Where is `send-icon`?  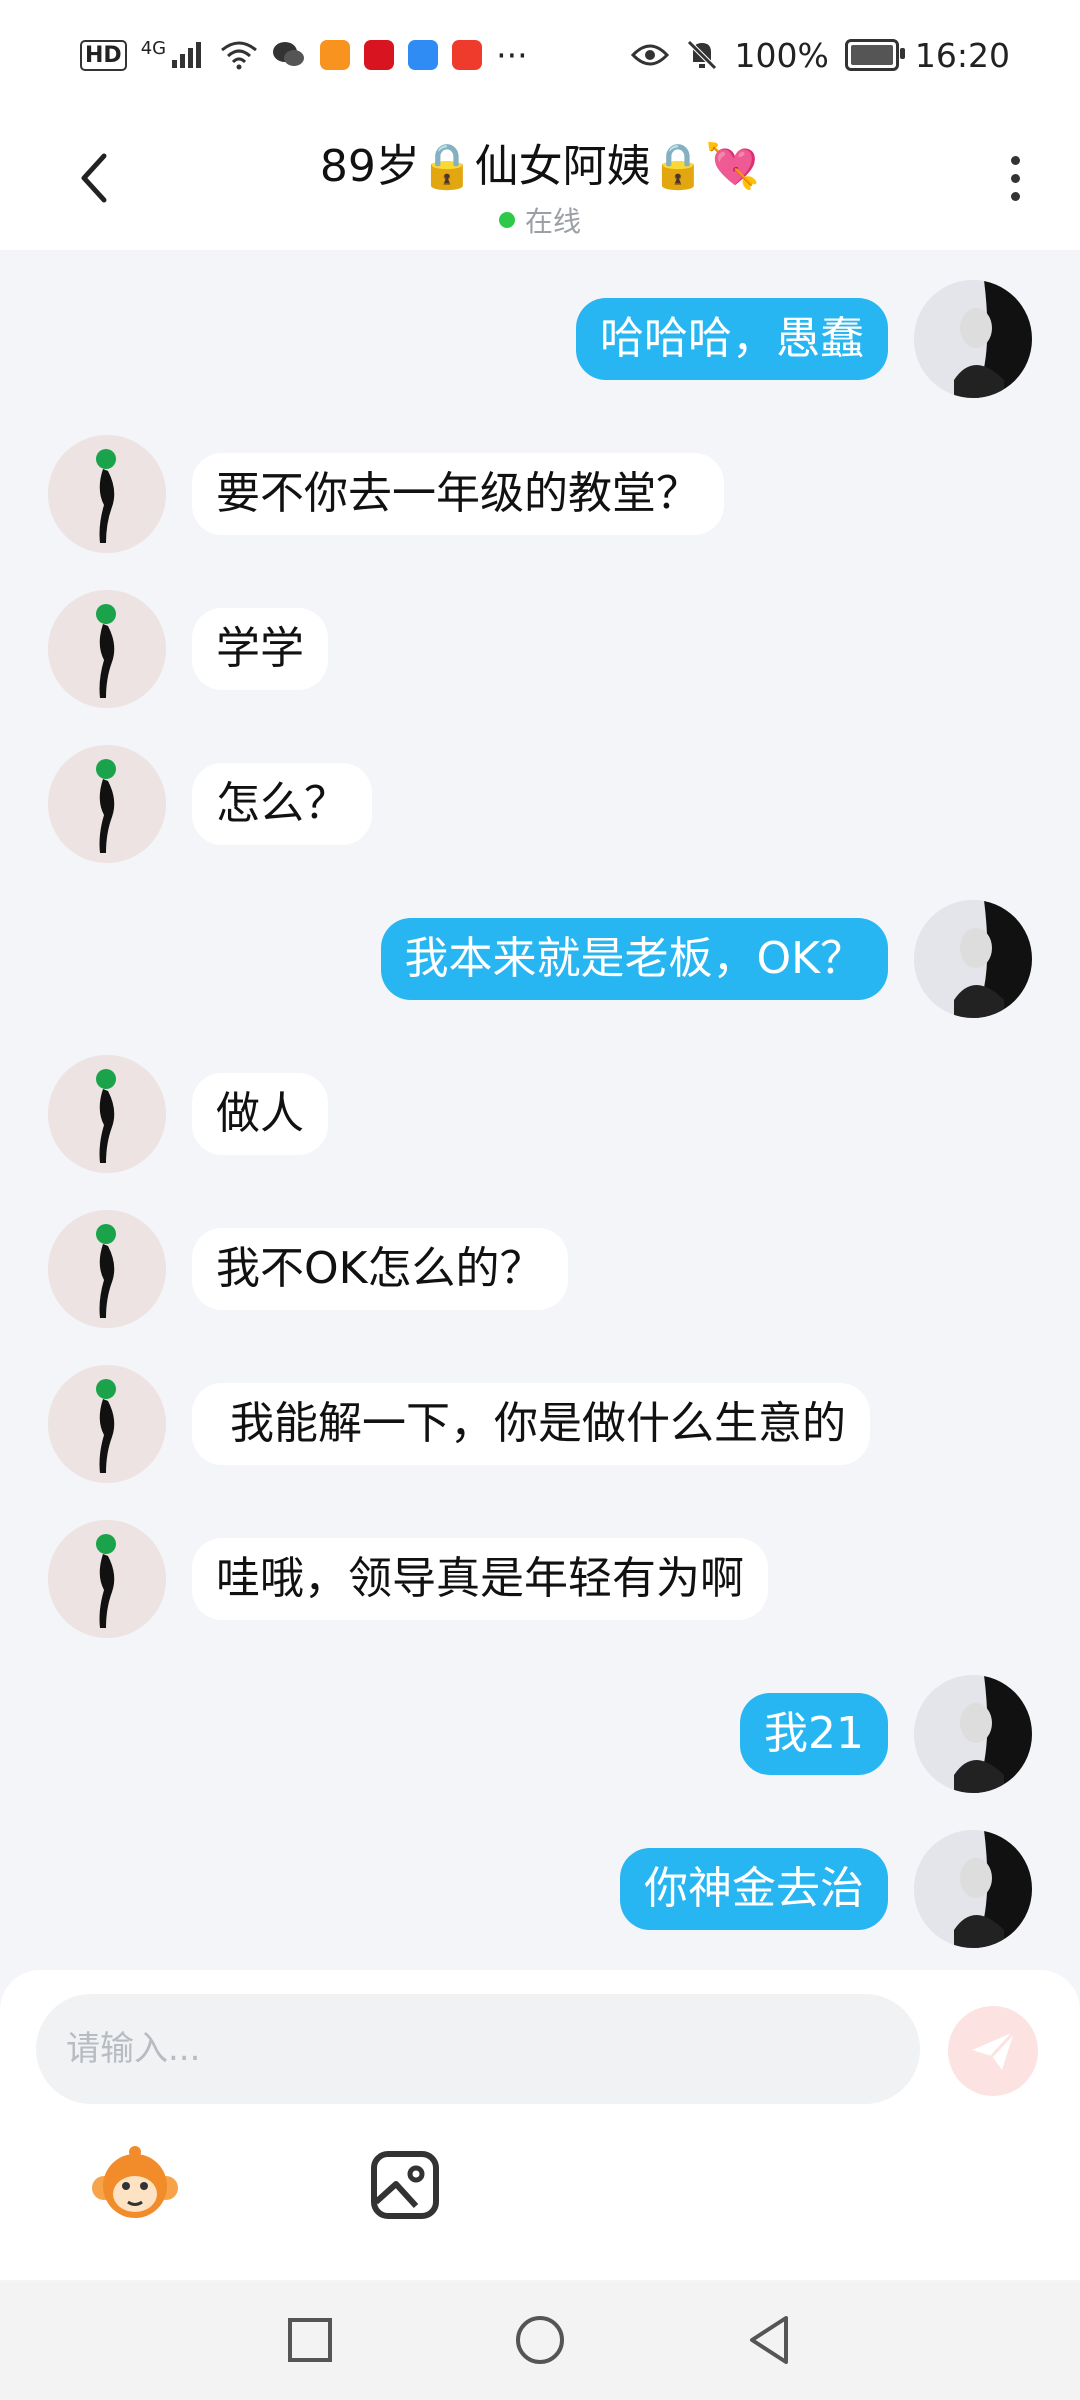 send-icon is located at coordinates (994, 2050).